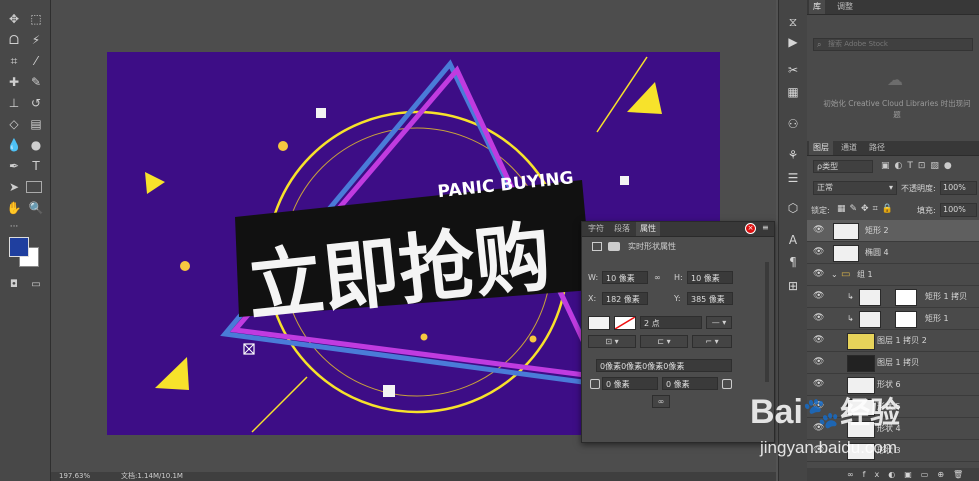  Describe the element at coordinates (710, 277) in the screenshot. I see `height-field: 10 像素` at that location.